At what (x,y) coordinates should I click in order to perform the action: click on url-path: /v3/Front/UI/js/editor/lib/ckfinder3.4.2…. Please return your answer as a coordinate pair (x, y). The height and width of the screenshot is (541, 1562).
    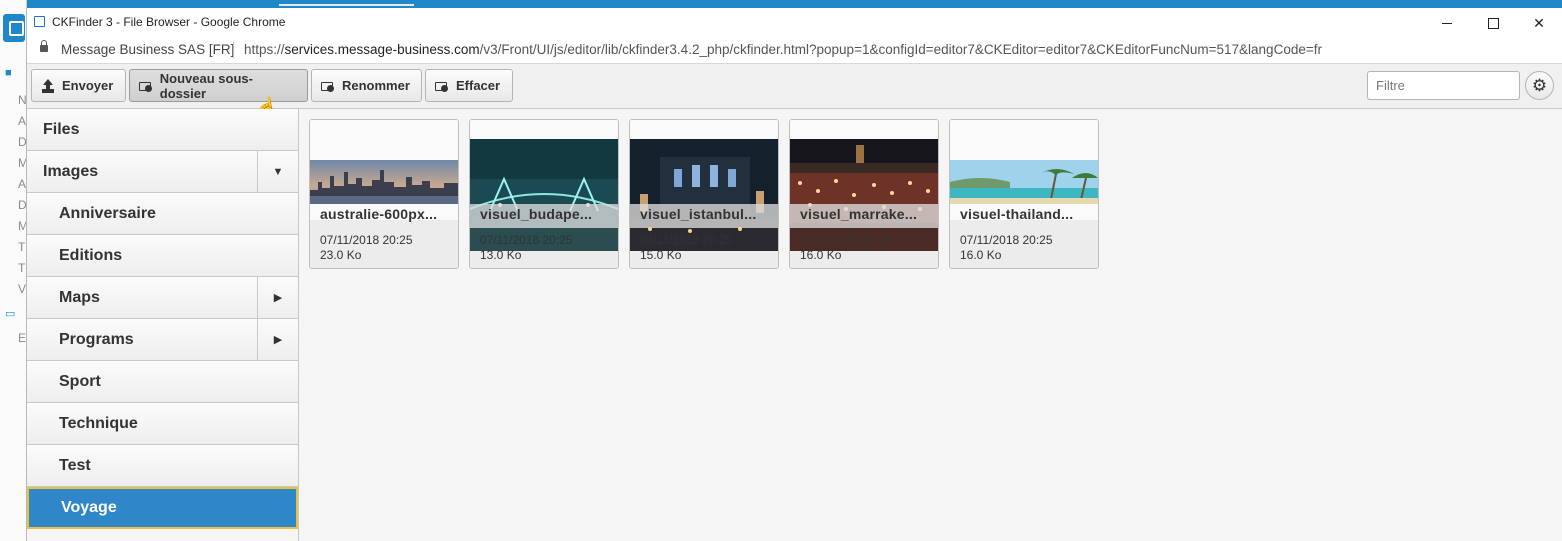
    Looking at the image, I should click on (900, 49).